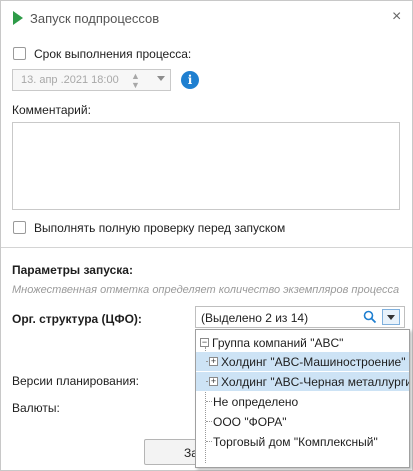 This screenshot has height=471, width=413. What do you see at coordinates (250, 422) in the screenshot?
I see `tree-node-label: ООО "ФОРА"` at bounding box center [250, 422].